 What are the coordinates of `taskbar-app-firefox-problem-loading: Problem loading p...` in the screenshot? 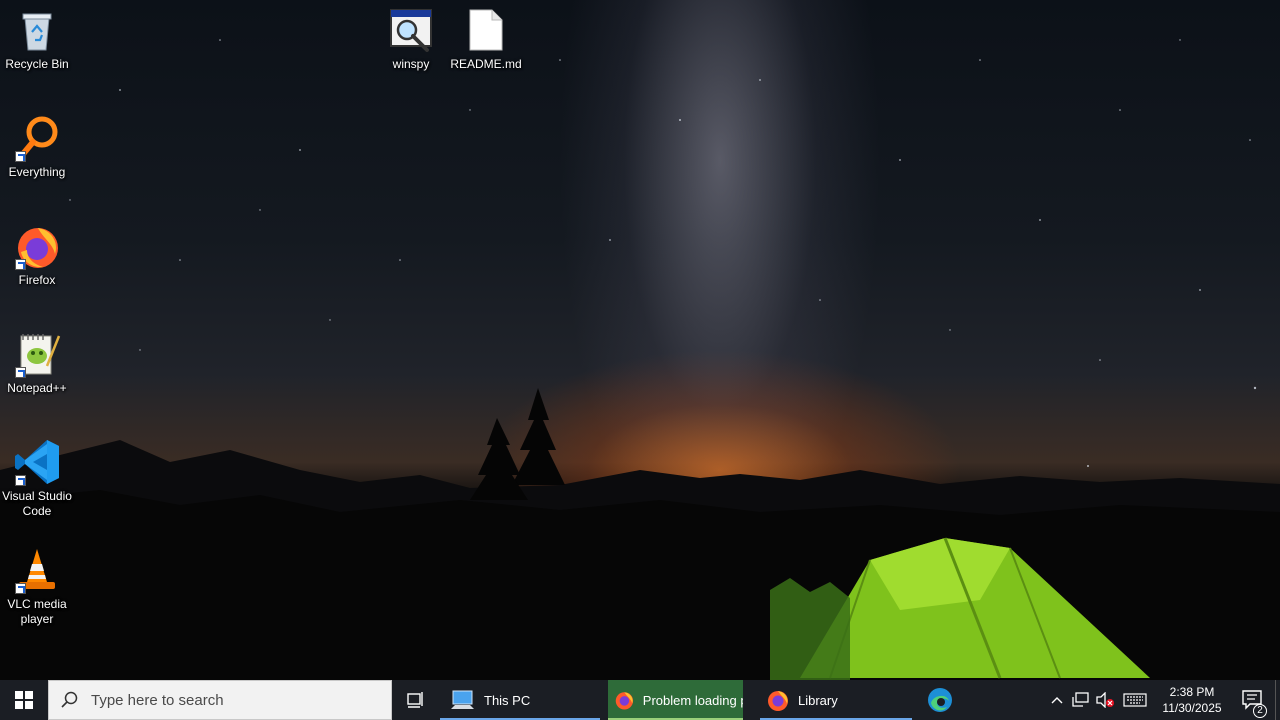 It's located at (675, 700).